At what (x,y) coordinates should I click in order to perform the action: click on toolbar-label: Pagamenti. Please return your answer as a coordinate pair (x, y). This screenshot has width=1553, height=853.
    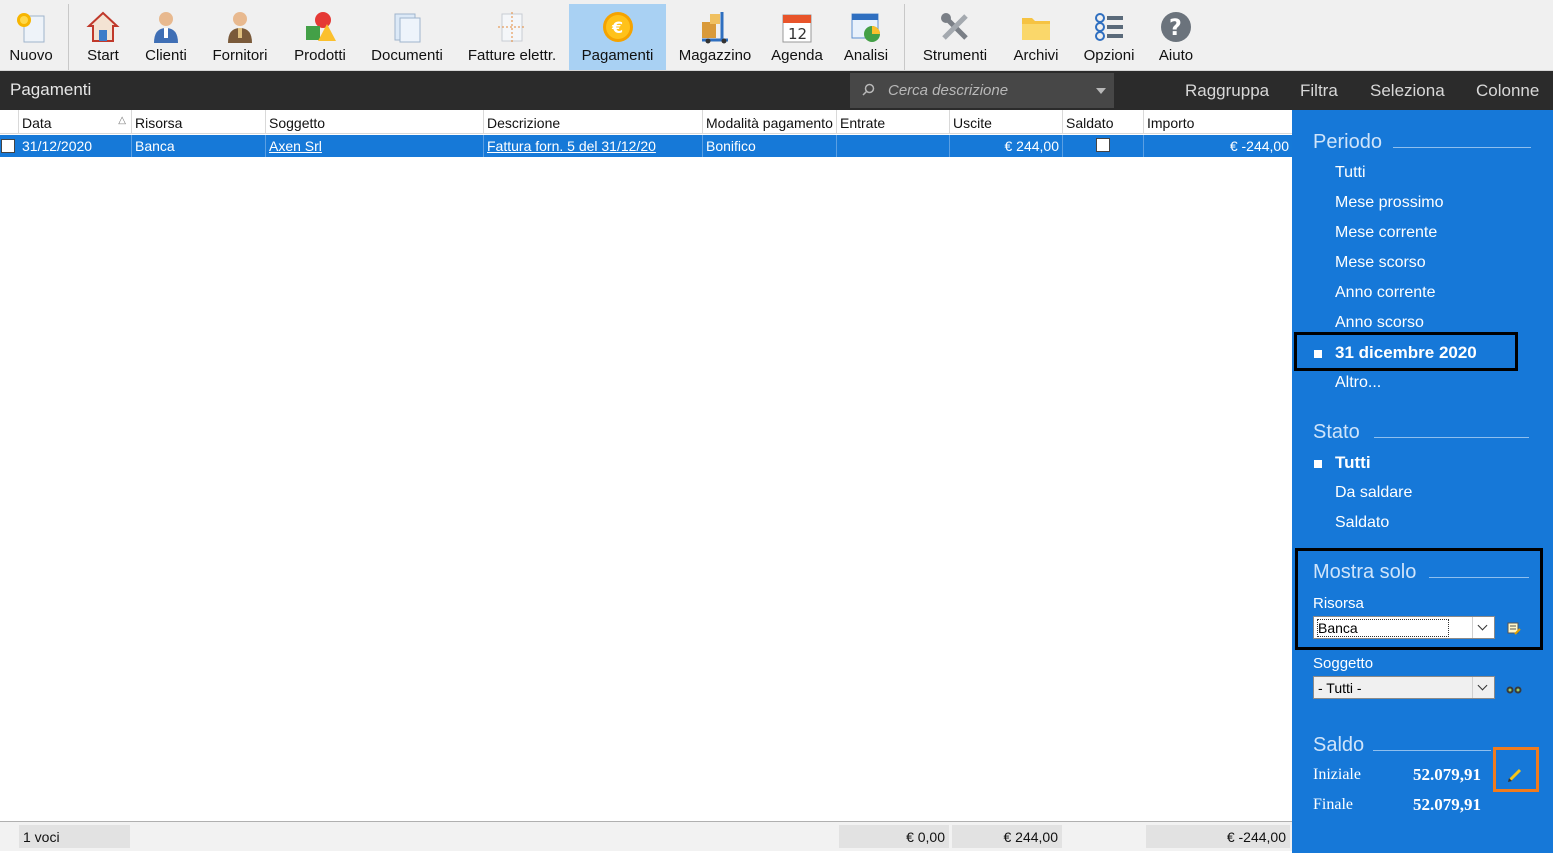
    Looking at the image, I should click on (617, 55).